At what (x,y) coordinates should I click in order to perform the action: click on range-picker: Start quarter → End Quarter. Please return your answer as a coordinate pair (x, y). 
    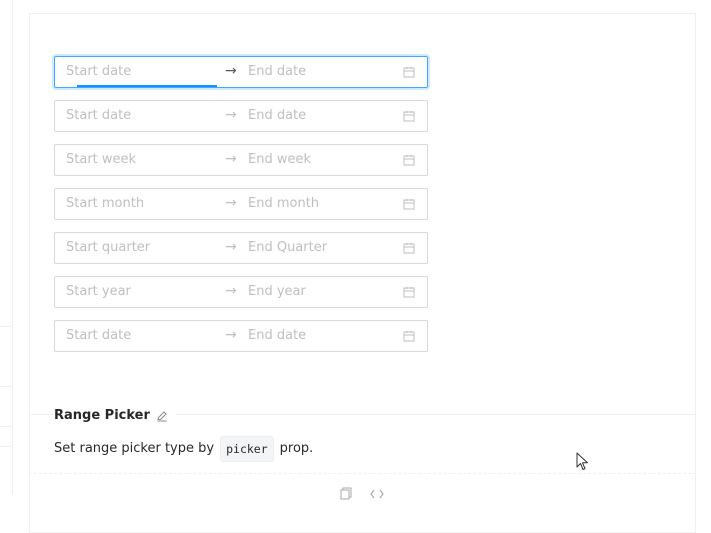
    Looking at the image, I should click on (241, 248).